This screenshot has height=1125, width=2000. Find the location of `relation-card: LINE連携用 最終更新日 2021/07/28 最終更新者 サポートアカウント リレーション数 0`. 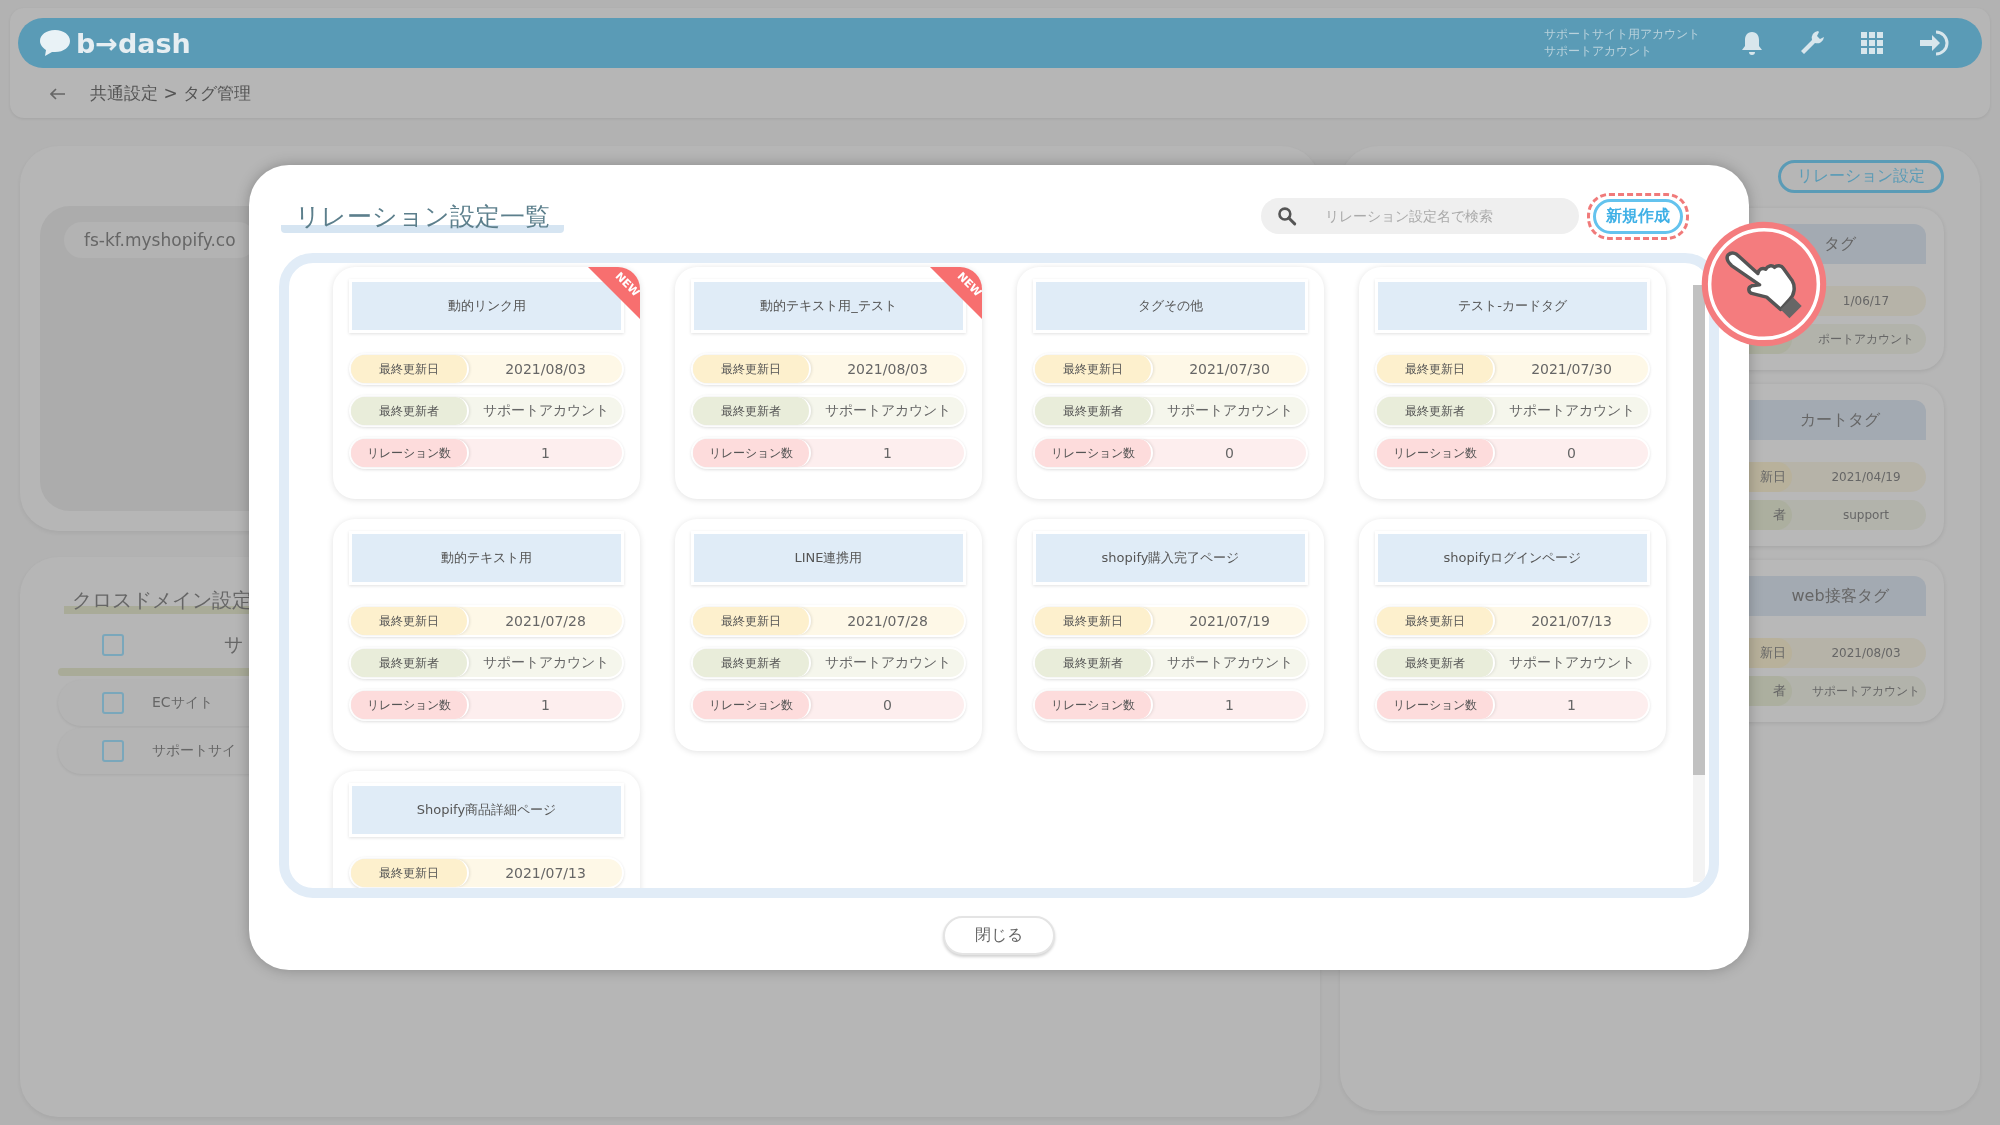

relation-card: LINE連携用 最終更新日 2021/07/28 最終更新者 サポートアカウント リレーション数 0 is located at coordinates (828, 635).